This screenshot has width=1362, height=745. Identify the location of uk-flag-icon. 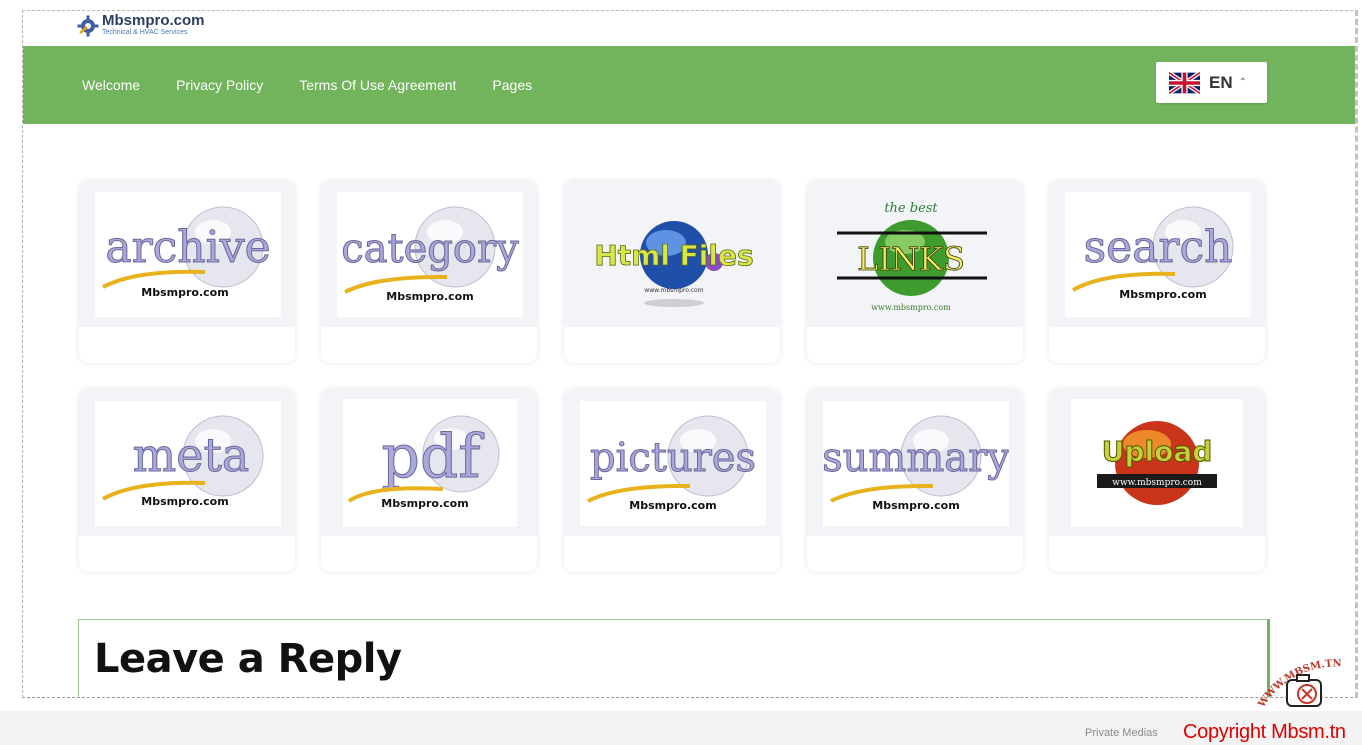
(1184, 82).